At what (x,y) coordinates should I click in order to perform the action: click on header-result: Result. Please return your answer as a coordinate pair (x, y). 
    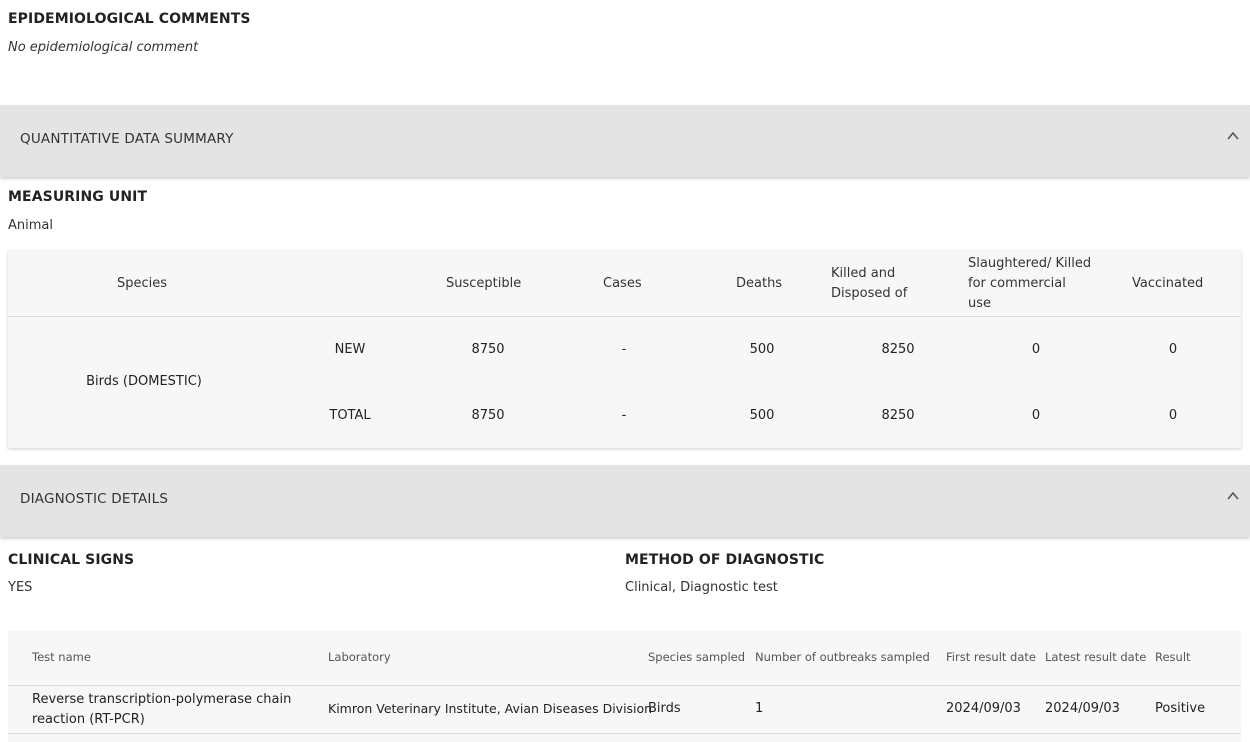
    Looking at the image, I should click on (1173, 657).